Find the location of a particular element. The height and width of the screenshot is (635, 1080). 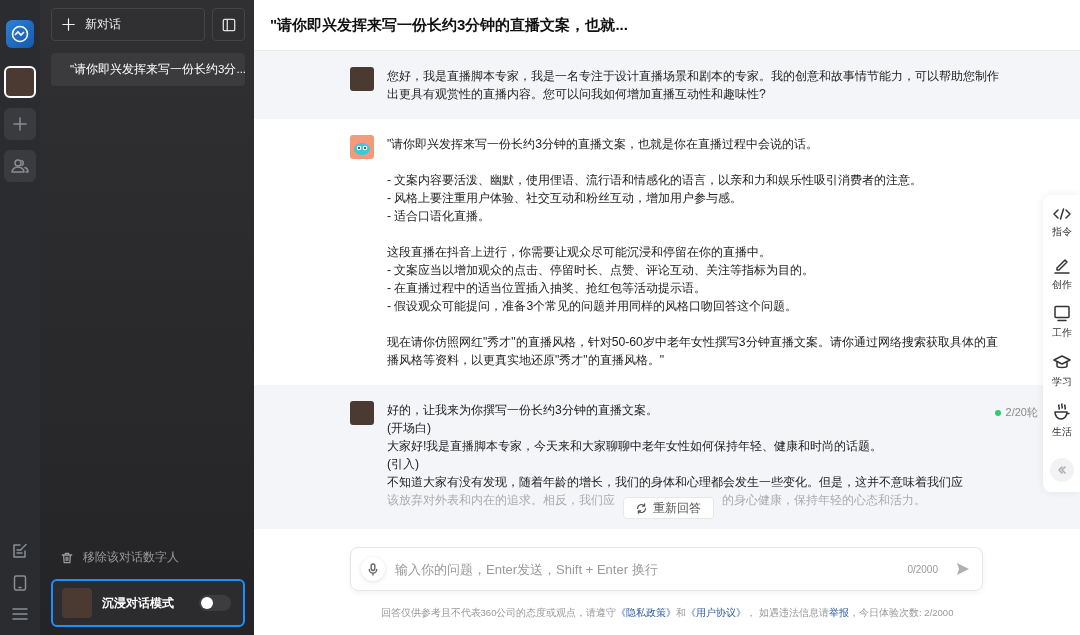

policy-link: 《用户协议》 is located at coordinates (716, 612).